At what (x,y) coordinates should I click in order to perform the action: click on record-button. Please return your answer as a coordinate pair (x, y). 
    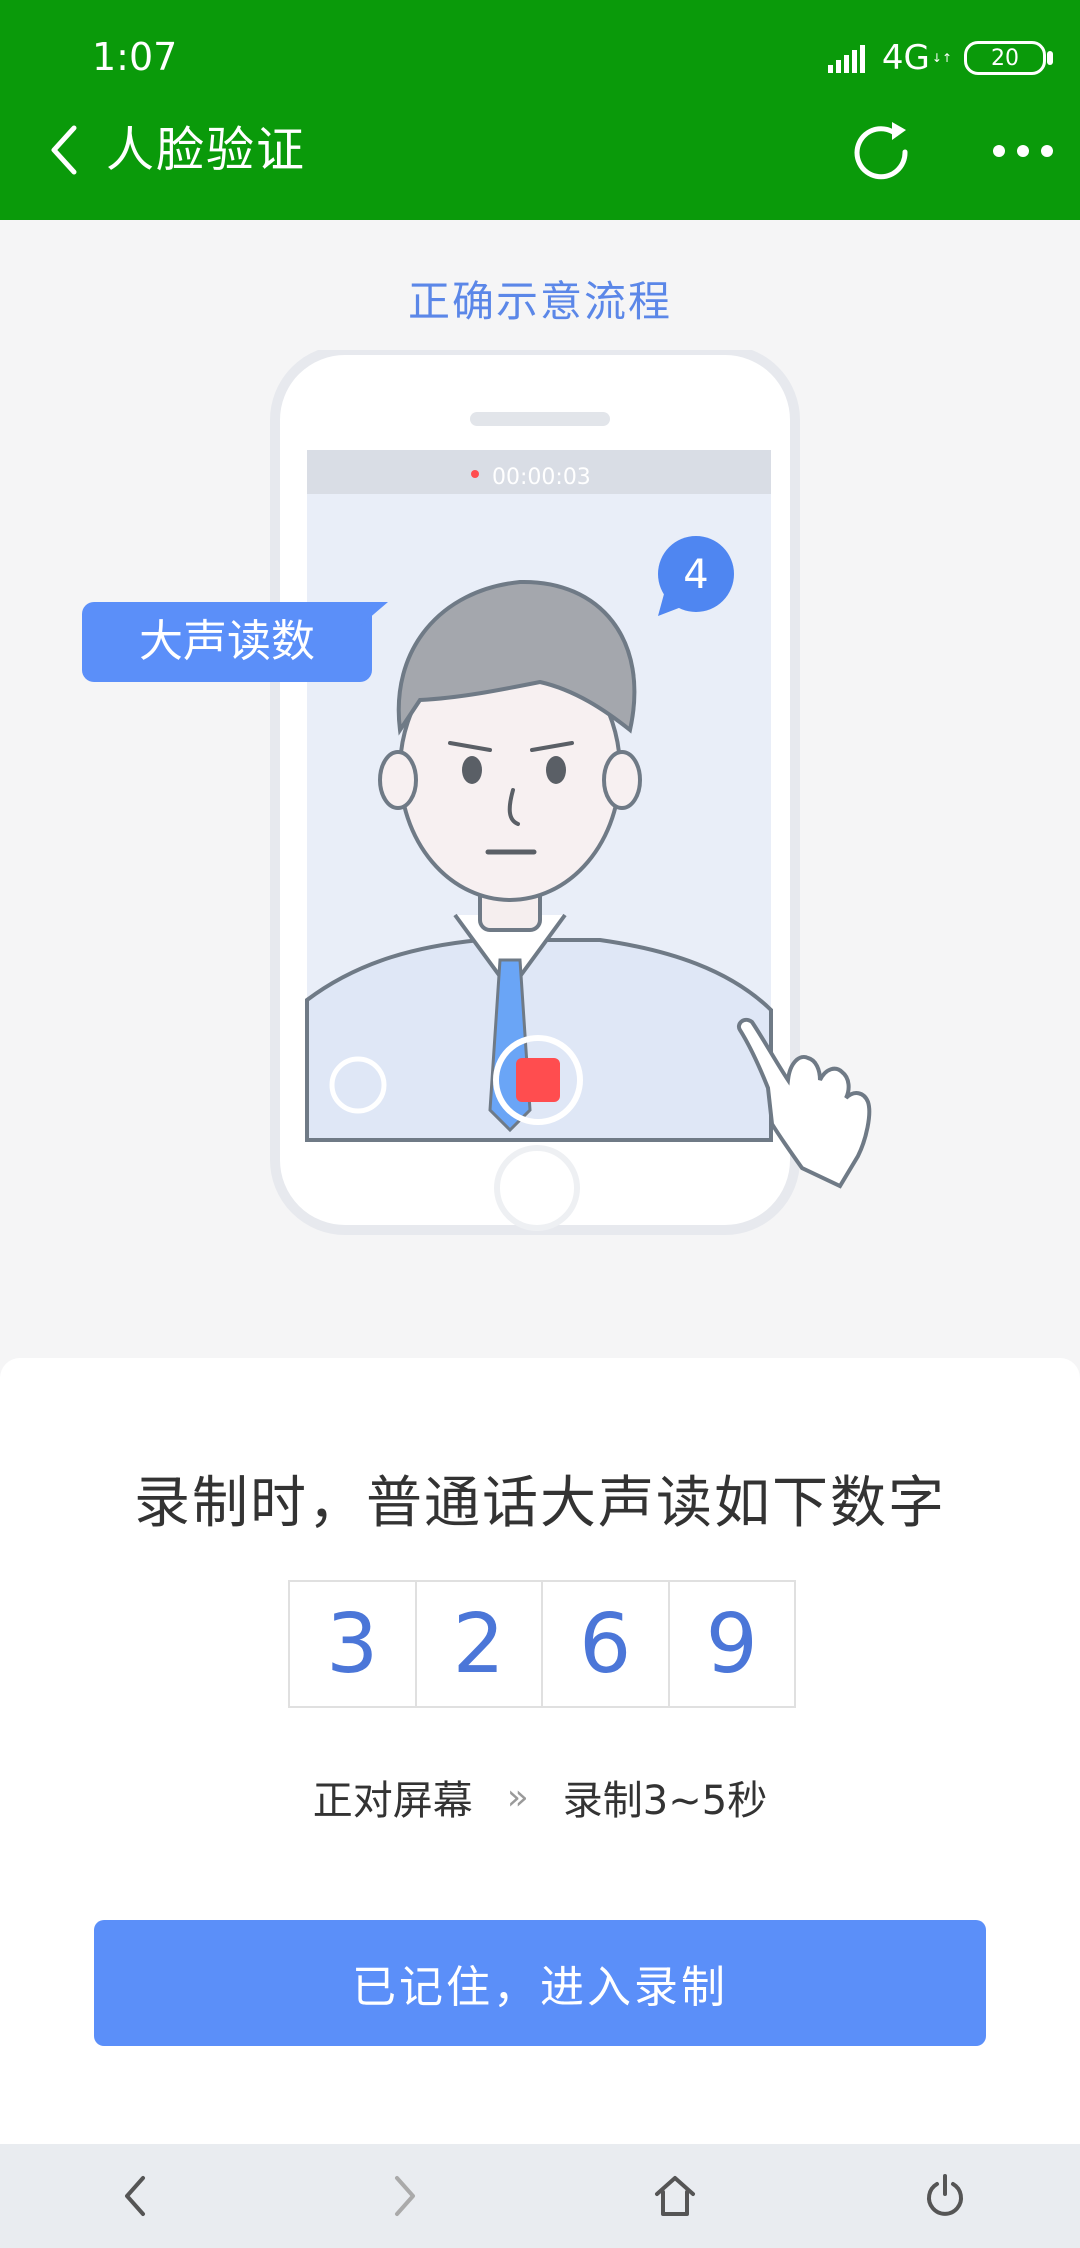
    Looking at the image, I should click on (538, 1080).